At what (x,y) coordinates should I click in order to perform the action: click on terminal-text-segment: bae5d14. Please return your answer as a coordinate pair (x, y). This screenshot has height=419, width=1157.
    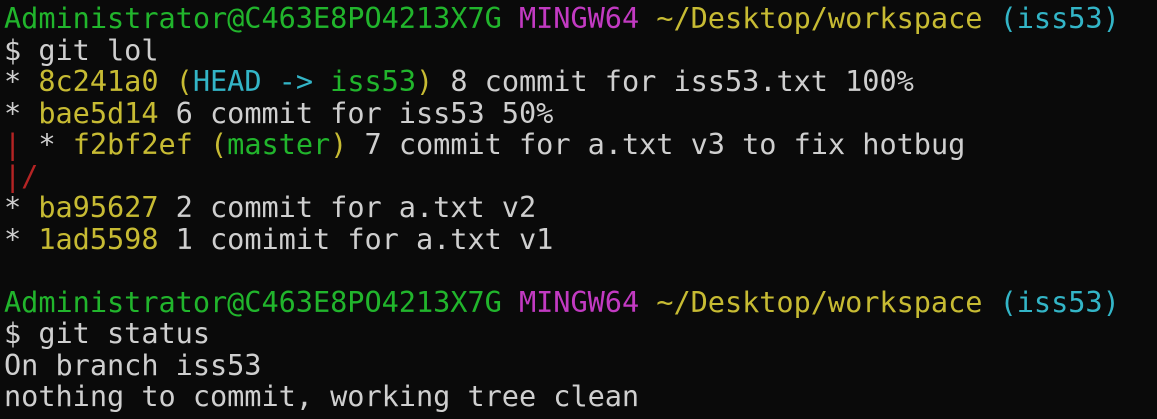
    Looking at the image, I should click on (98, 112).